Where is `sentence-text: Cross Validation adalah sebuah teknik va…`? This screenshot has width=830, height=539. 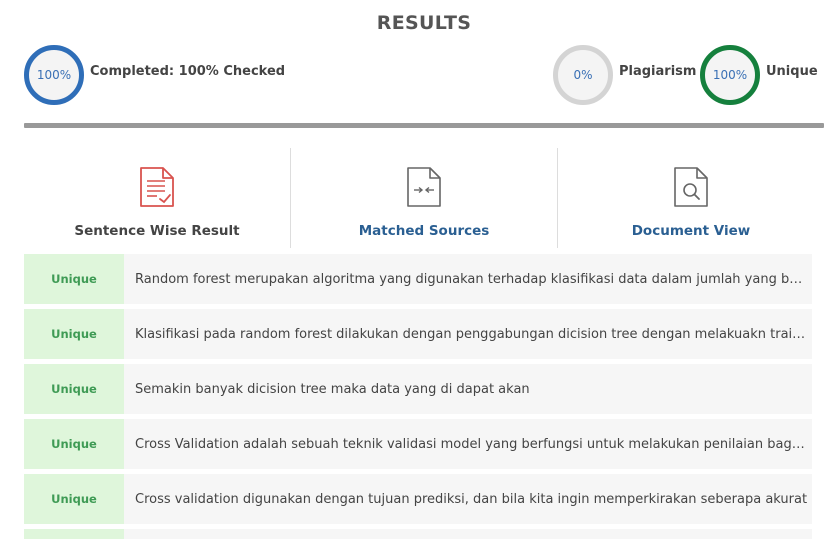 sentence-text: Cross Validation adalah sebuah teknik va… is located at coordinates (471, 444).